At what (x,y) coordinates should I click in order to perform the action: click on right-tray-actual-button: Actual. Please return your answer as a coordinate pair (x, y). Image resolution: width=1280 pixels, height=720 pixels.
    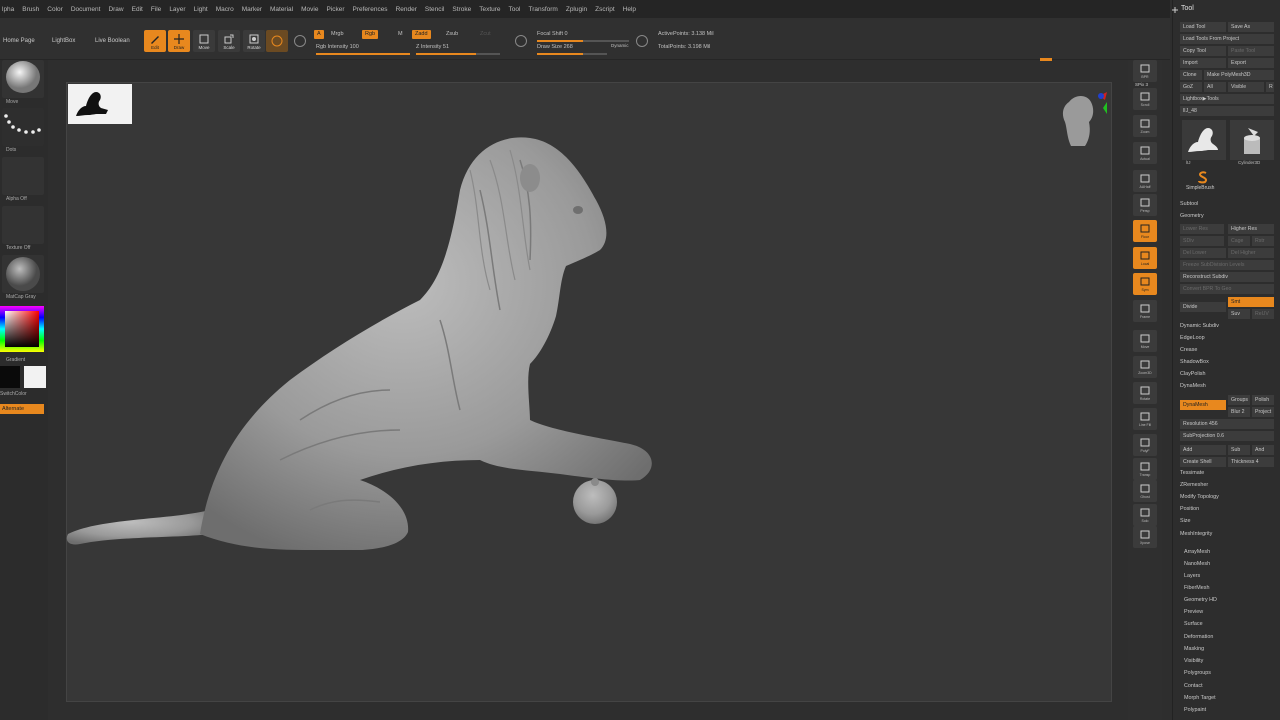
    Looking at the image, I should click on (1145, 153).